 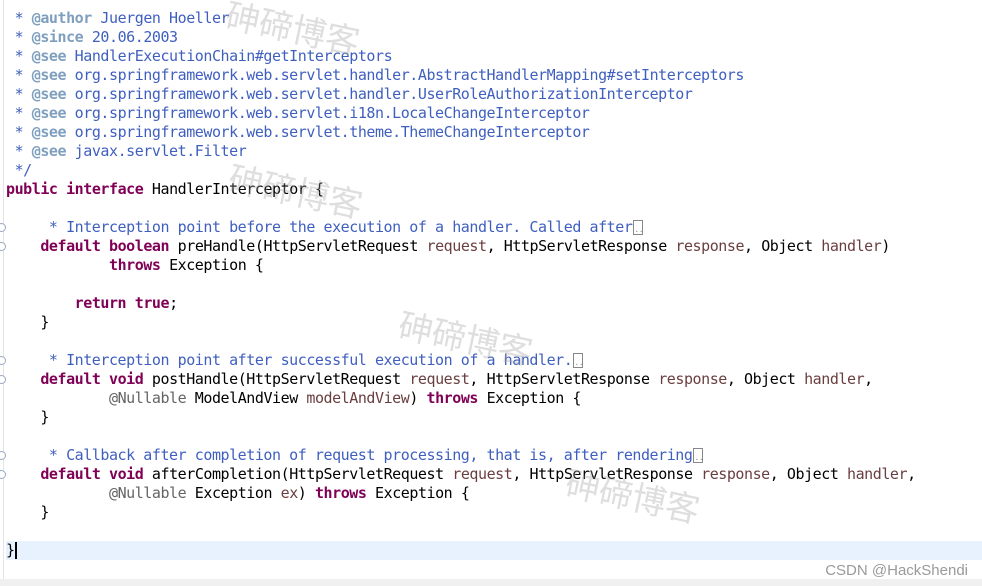 I want to click on code-line: * @author Juergen Hoeller, so click(x=118, y=18).